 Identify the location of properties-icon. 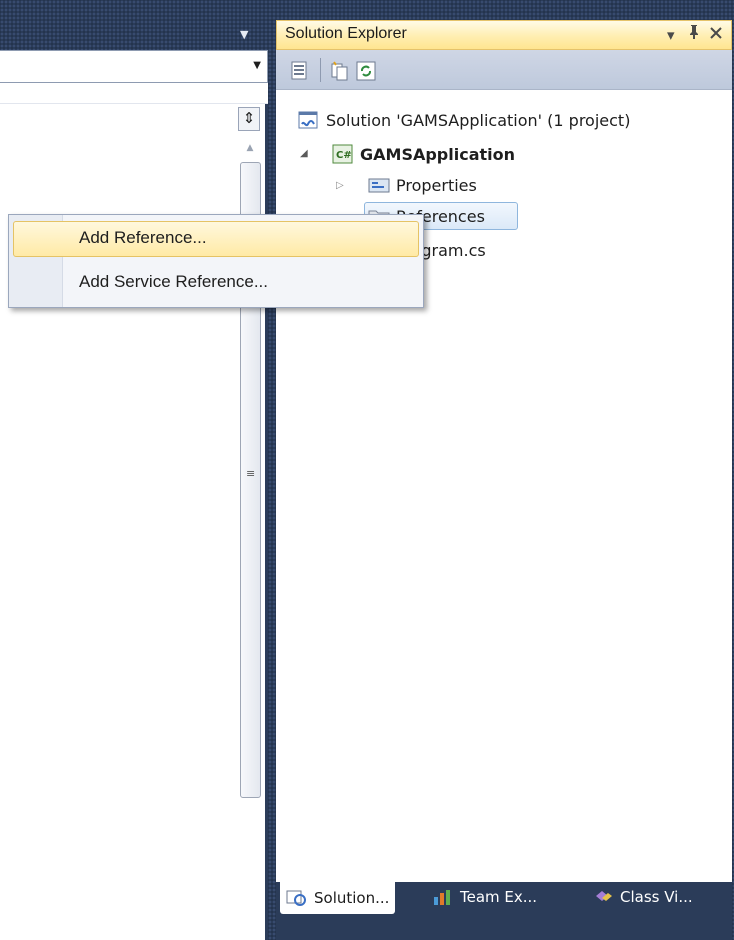
(300, 71).